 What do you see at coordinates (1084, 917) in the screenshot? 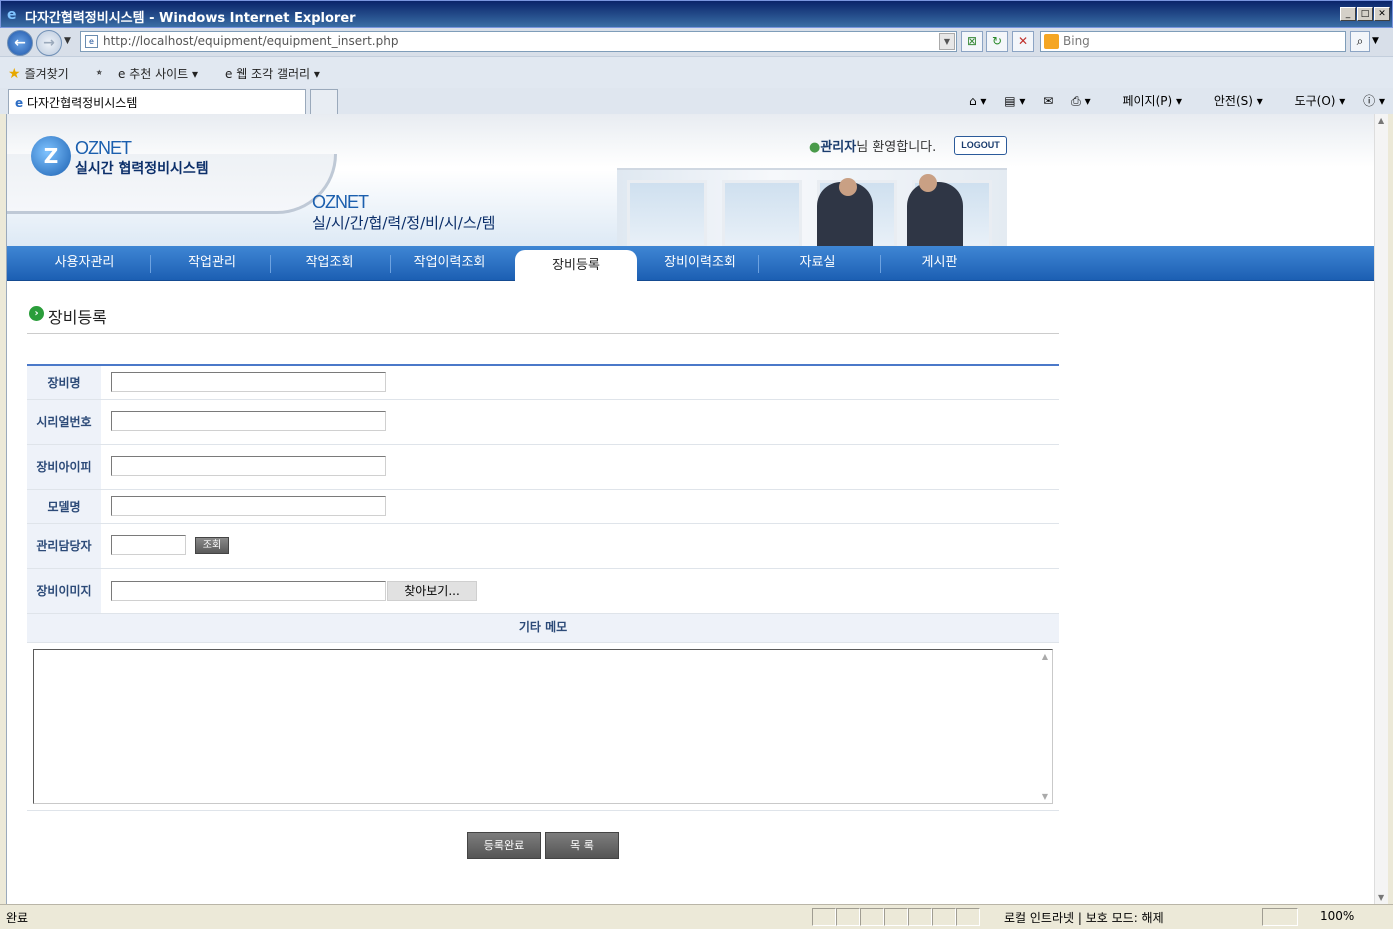
I see `security-zone: 로컬 인트라넷 | 보호 모드: 해제` at bounding box center [1084, 917].